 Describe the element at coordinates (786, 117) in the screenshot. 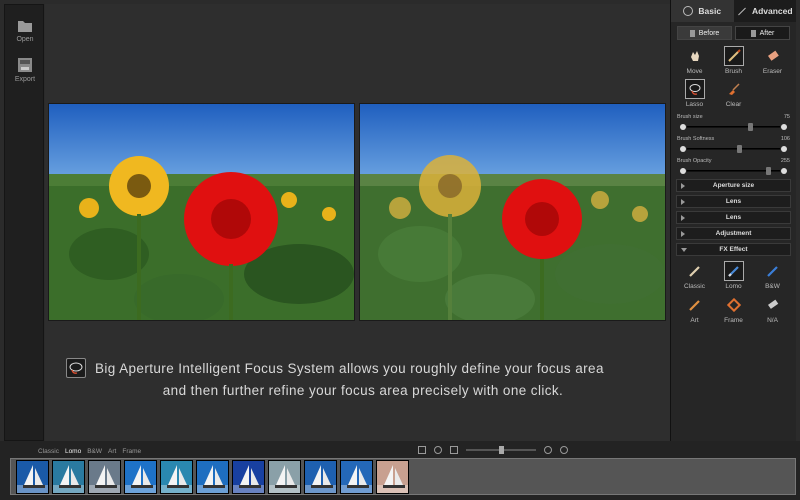

I see `slider-value: 75` at that location.